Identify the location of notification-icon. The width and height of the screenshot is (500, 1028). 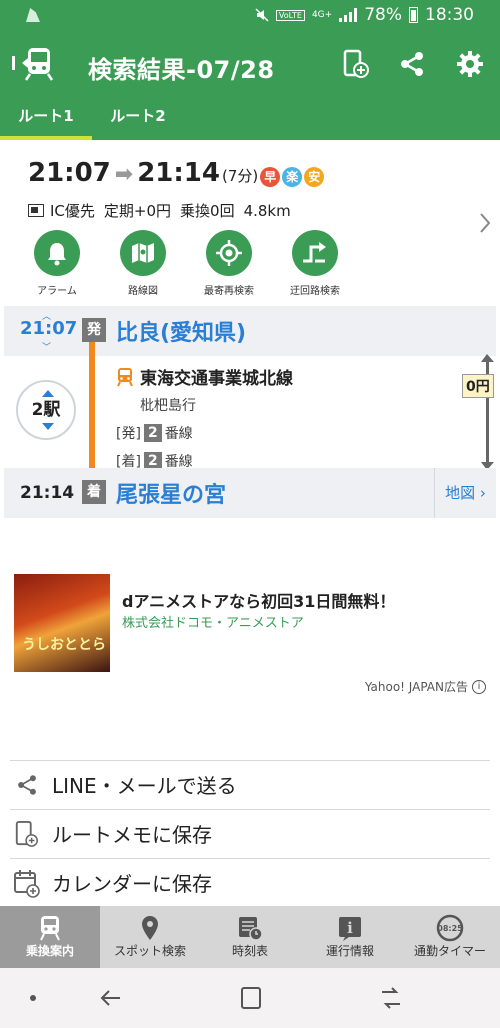
(33, 15).